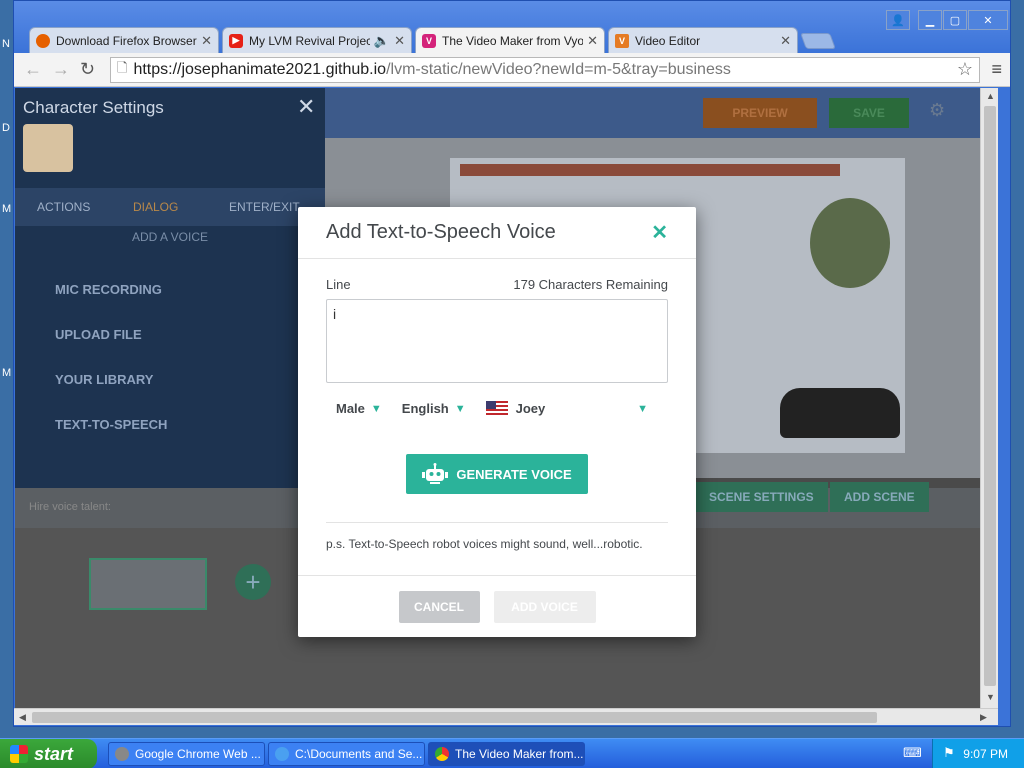 The width and height of the screenshot is (1024, 768). I want to click on chars-remaining: 179 Characters Remaining, so click(590, 284).